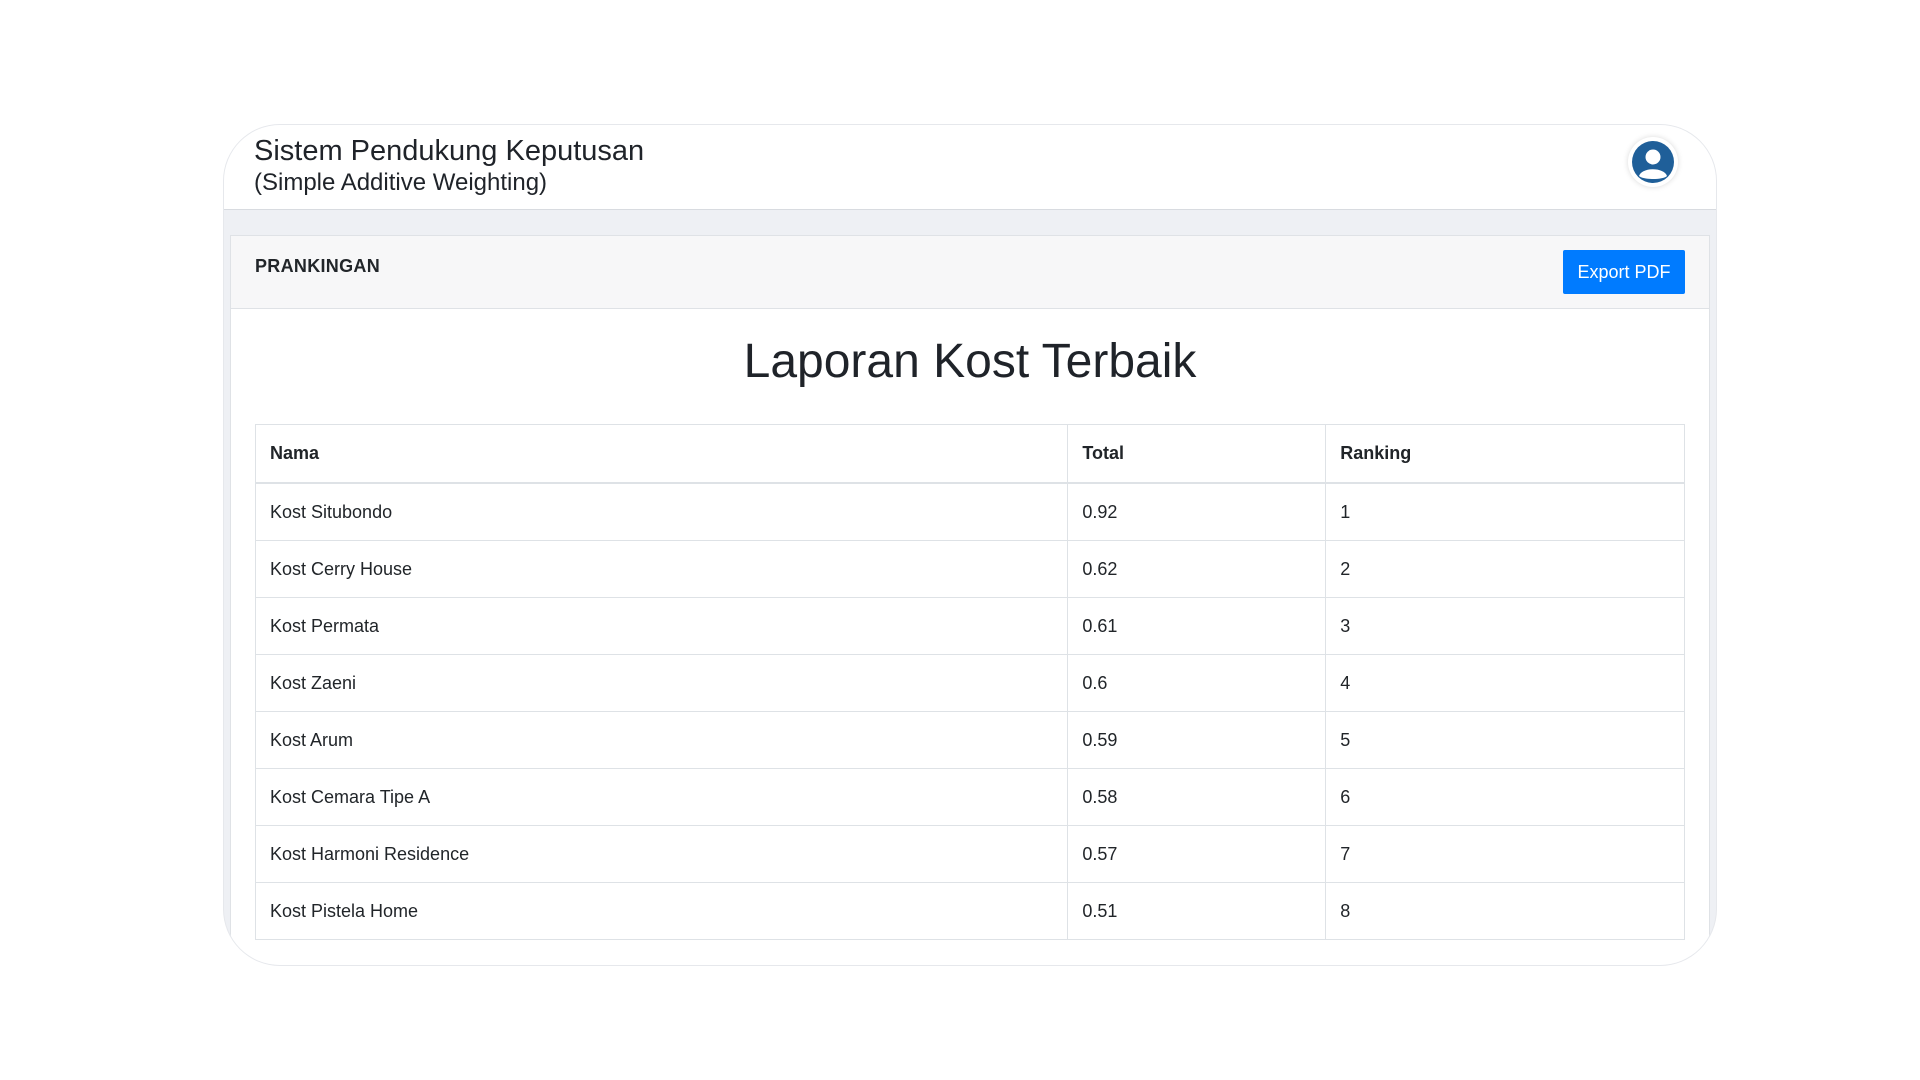  What do you see at coordinates (1505, 740) in the screenshot?
I see `cell-ranking: 5` at bounding box center [1505, 740].